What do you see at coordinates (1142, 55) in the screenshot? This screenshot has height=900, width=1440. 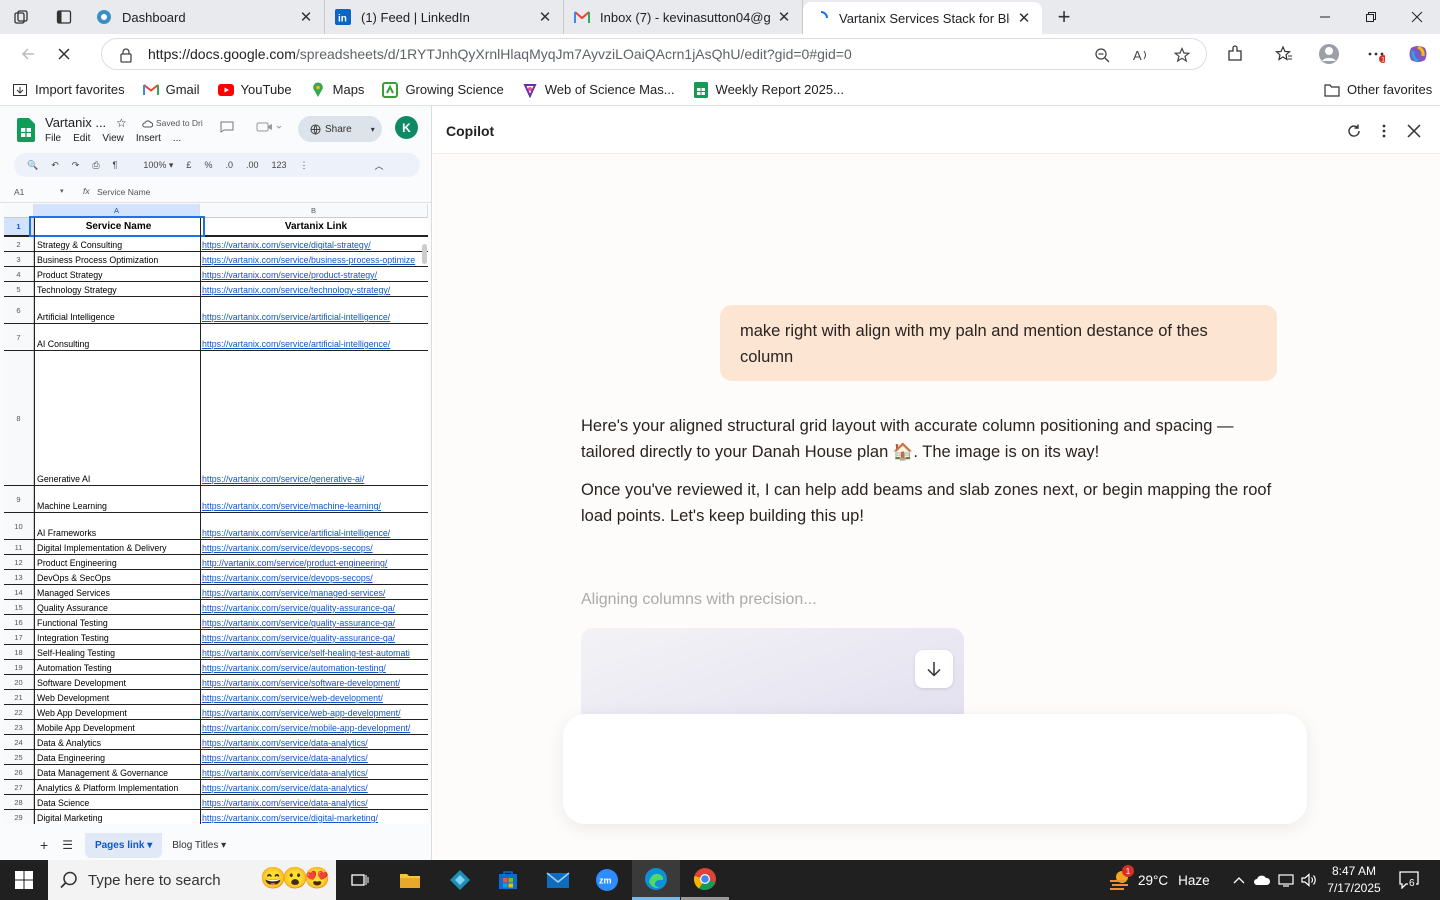 I see `read-aloud-icon: A` at bounding box center [1142, 55].